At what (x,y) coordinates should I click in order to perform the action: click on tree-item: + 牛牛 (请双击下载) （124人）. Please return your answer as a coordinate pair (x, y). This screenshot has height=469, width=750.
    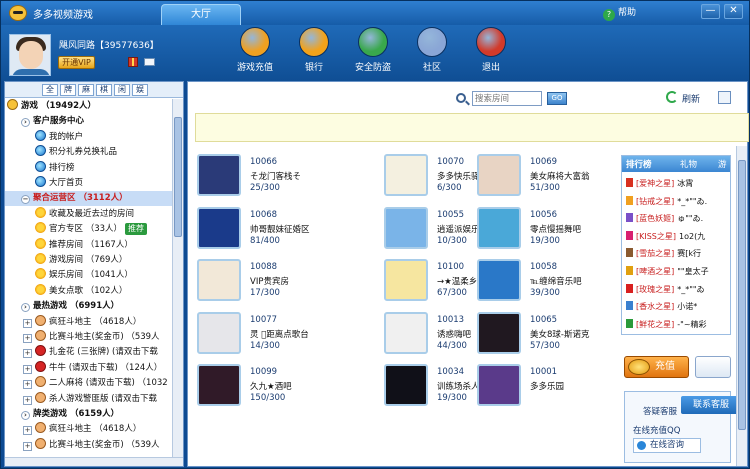
    Looking at the image, I should click on (88, 368).